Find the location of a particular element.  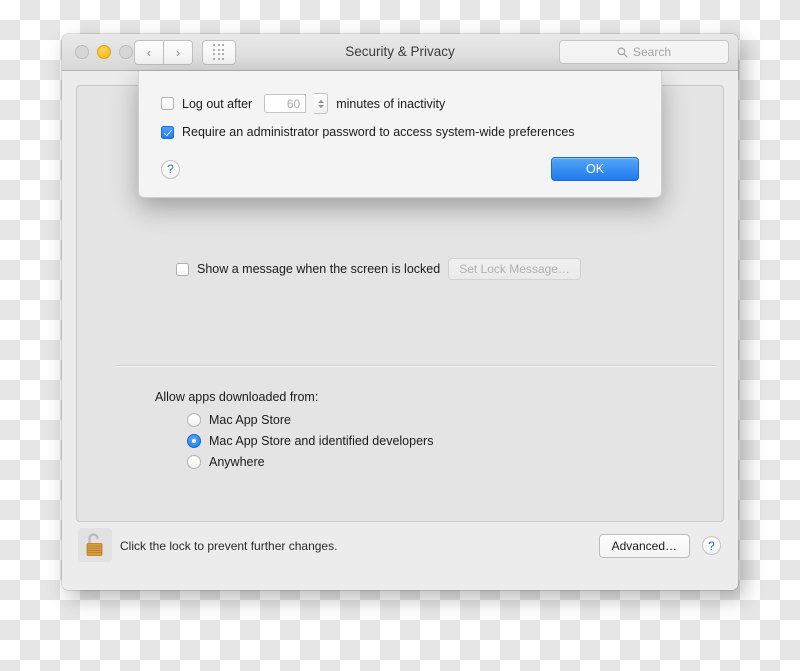

section-divider is located at coordinates (416, 366).